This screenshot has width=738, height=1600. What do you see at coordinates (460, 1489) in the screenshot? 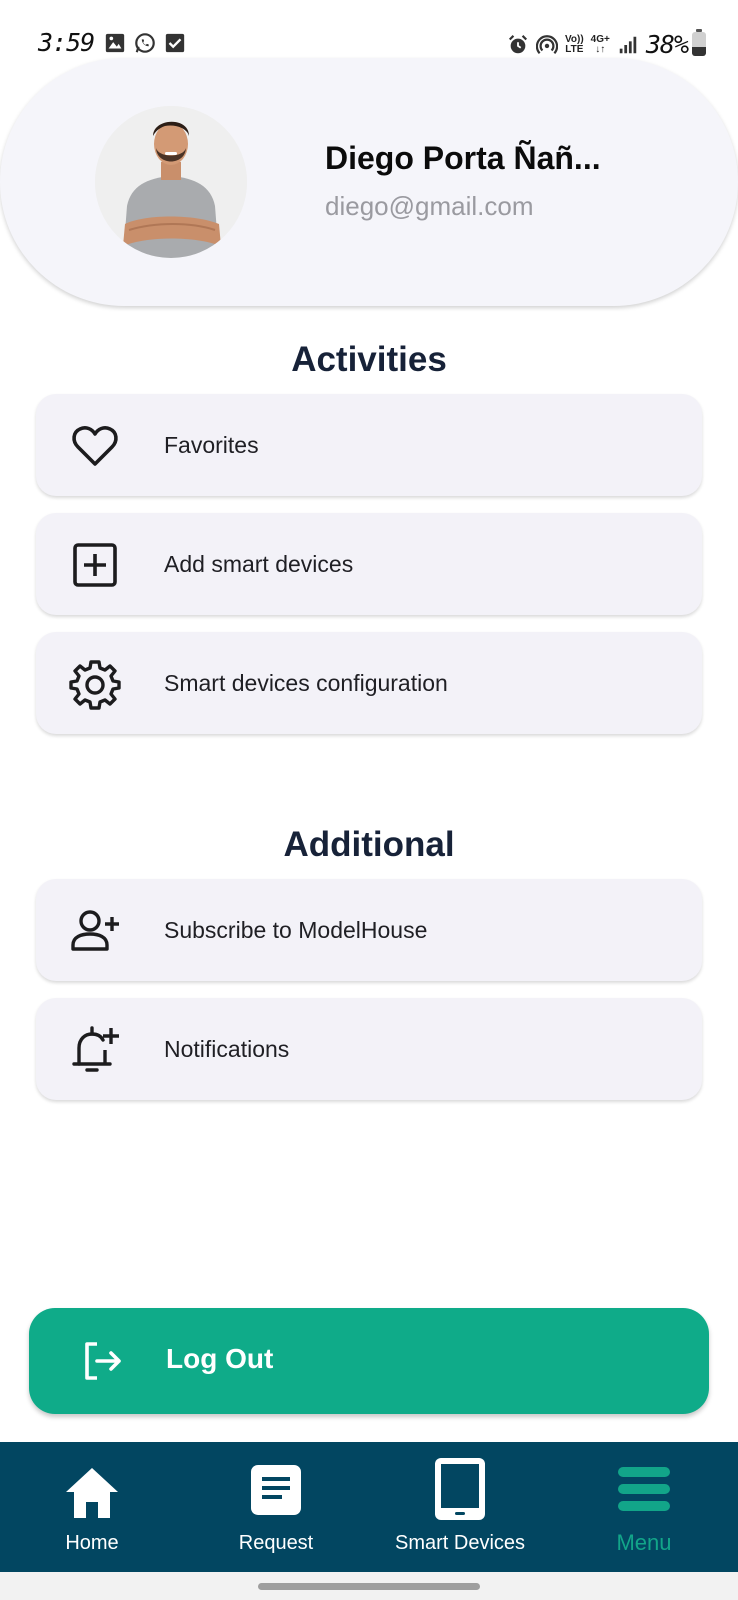
I see `tablet-icon` at bounding box center [460, 1489].